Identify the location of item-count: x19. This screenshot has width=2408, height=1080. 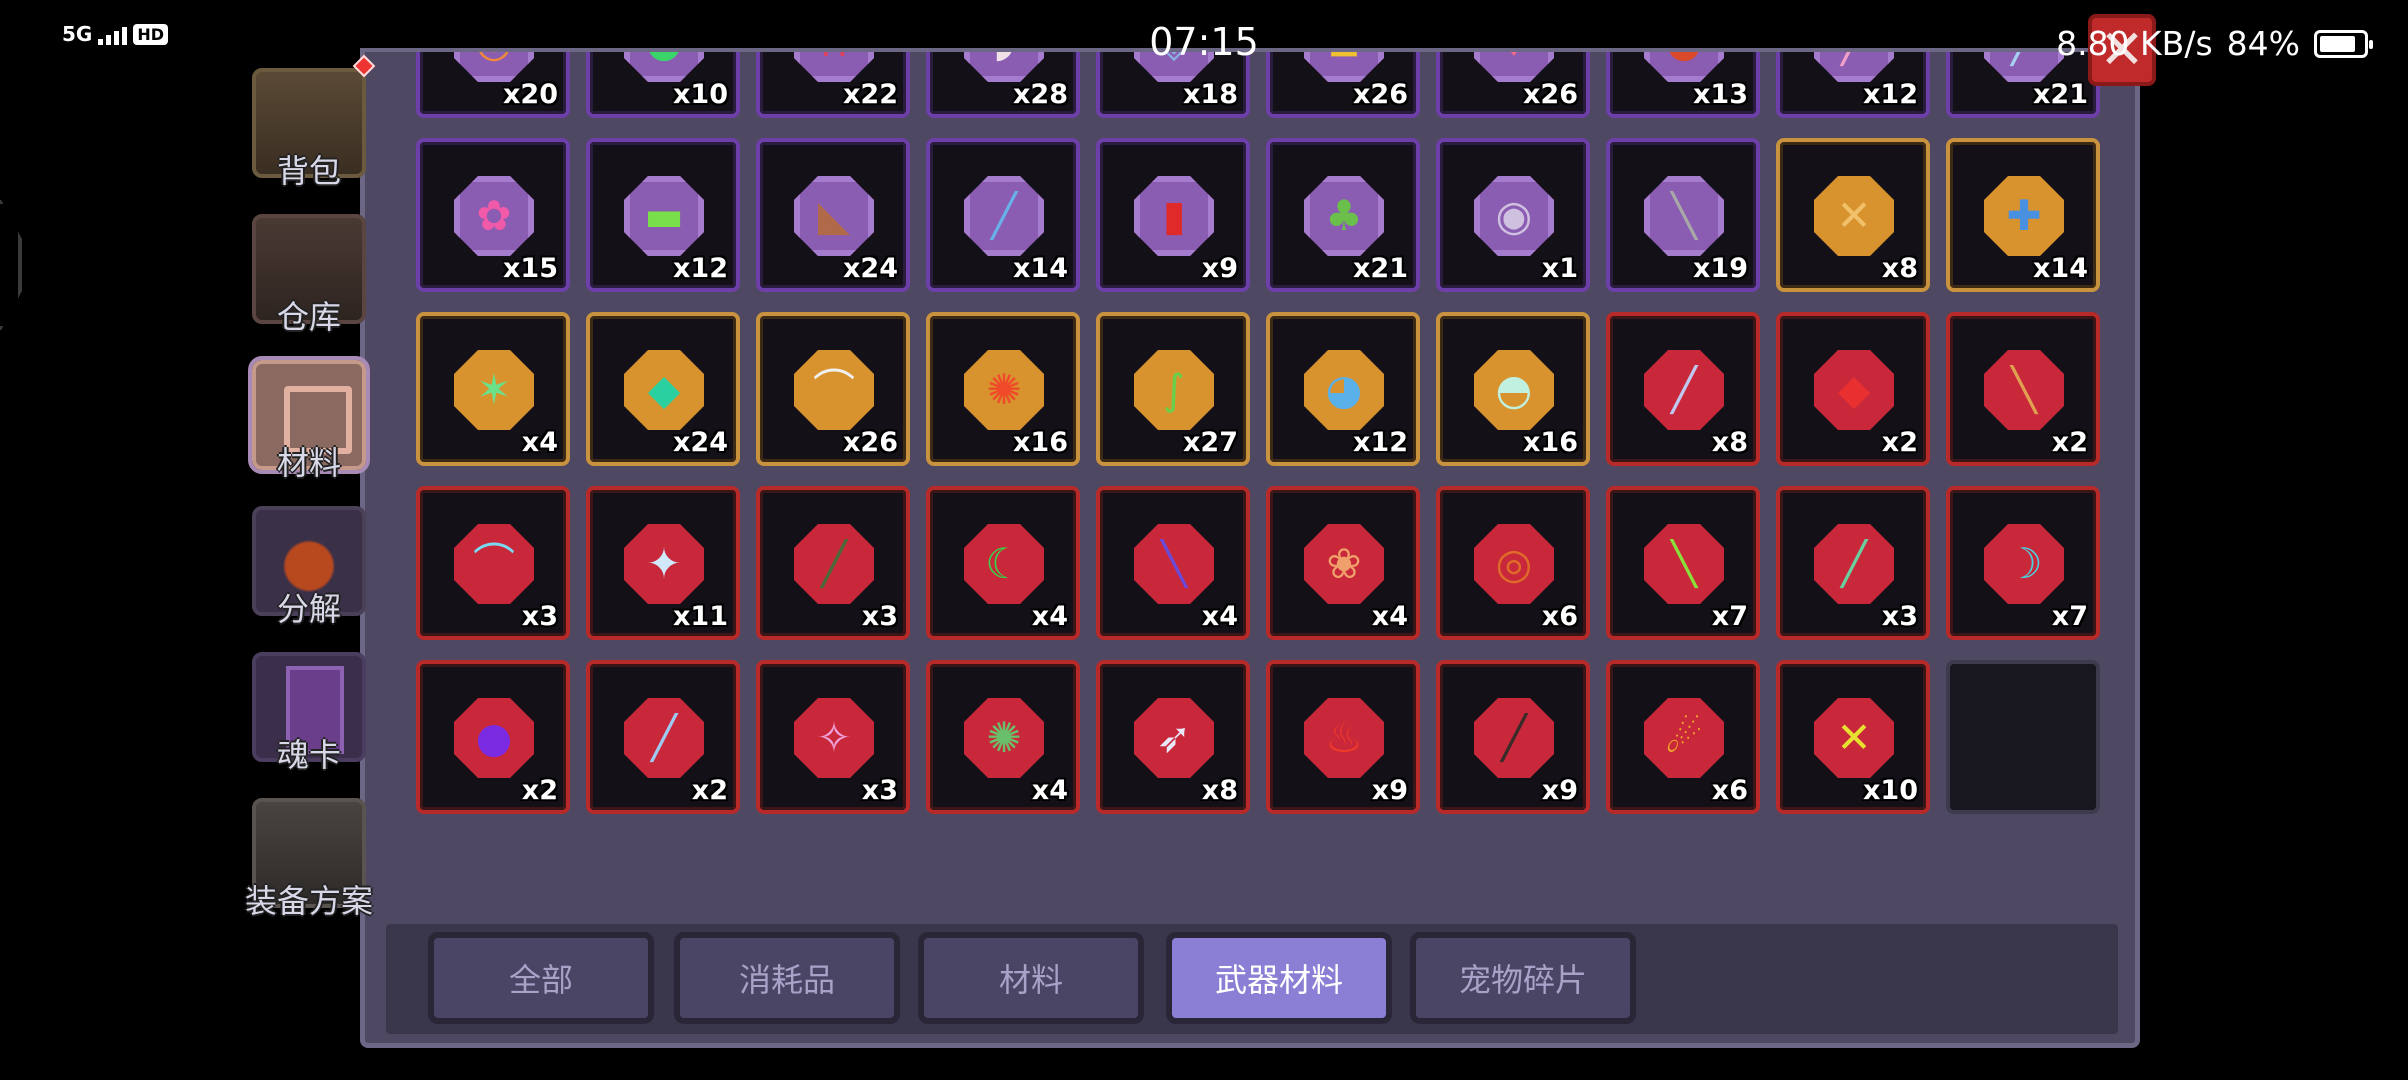
(1720, 268).